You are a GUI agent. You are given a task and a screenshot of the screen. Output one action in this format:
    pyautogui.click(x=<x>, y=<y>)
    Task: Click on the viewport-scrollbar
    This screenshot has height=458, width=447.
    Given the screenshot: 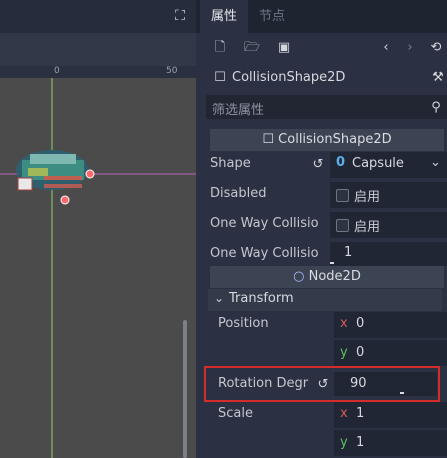 What is the action you would take?
    pyautogui.click(x=185, y=389)
    